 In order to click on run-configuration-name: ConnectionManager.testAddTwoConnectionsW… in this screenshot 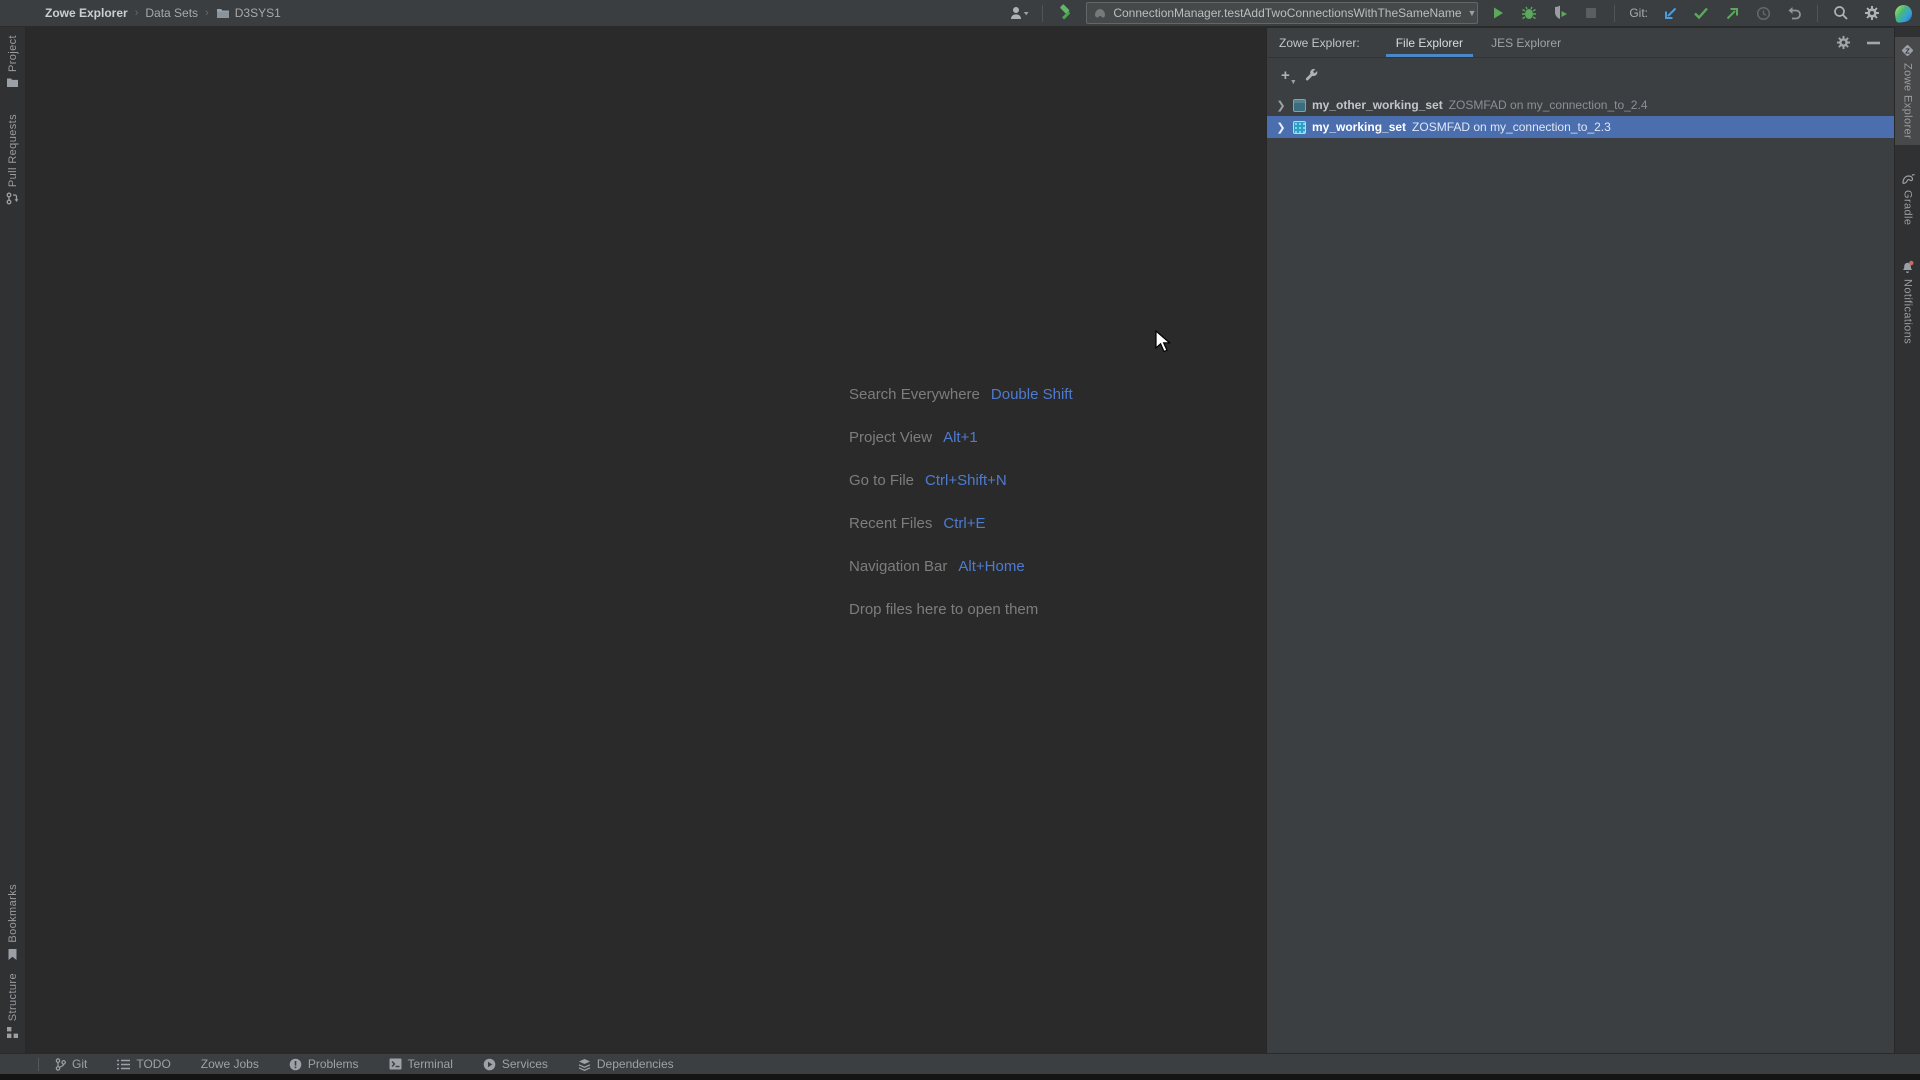, I will do `click(1287, 13)`.